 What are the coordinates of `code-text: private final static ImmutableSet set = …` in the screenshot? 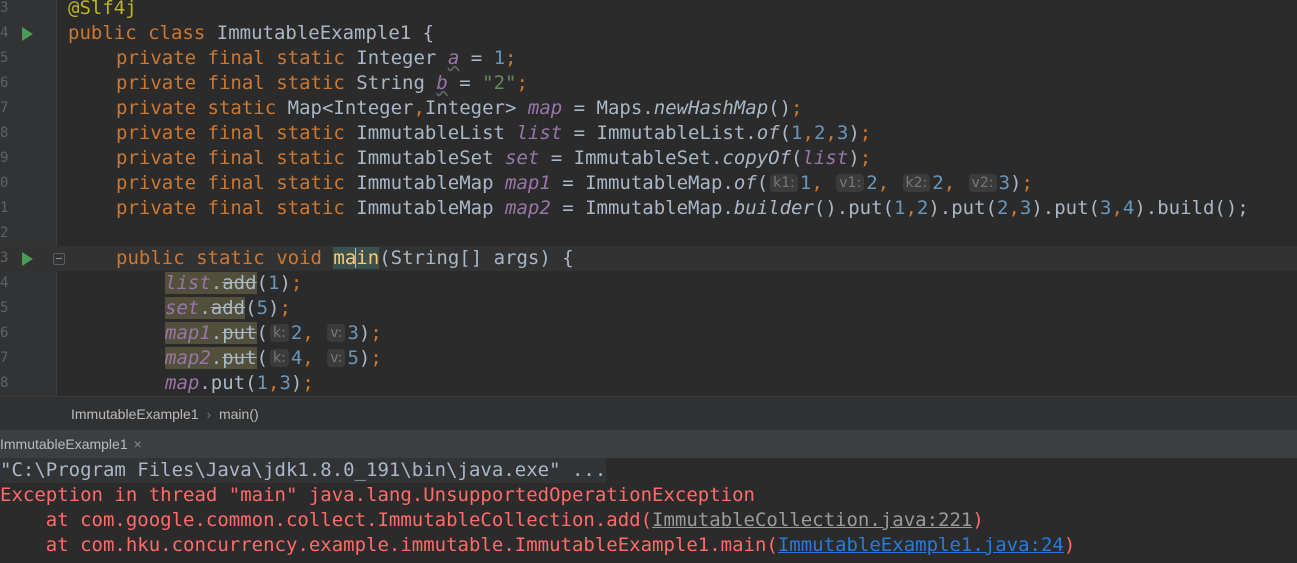 It's located at (493, 158).